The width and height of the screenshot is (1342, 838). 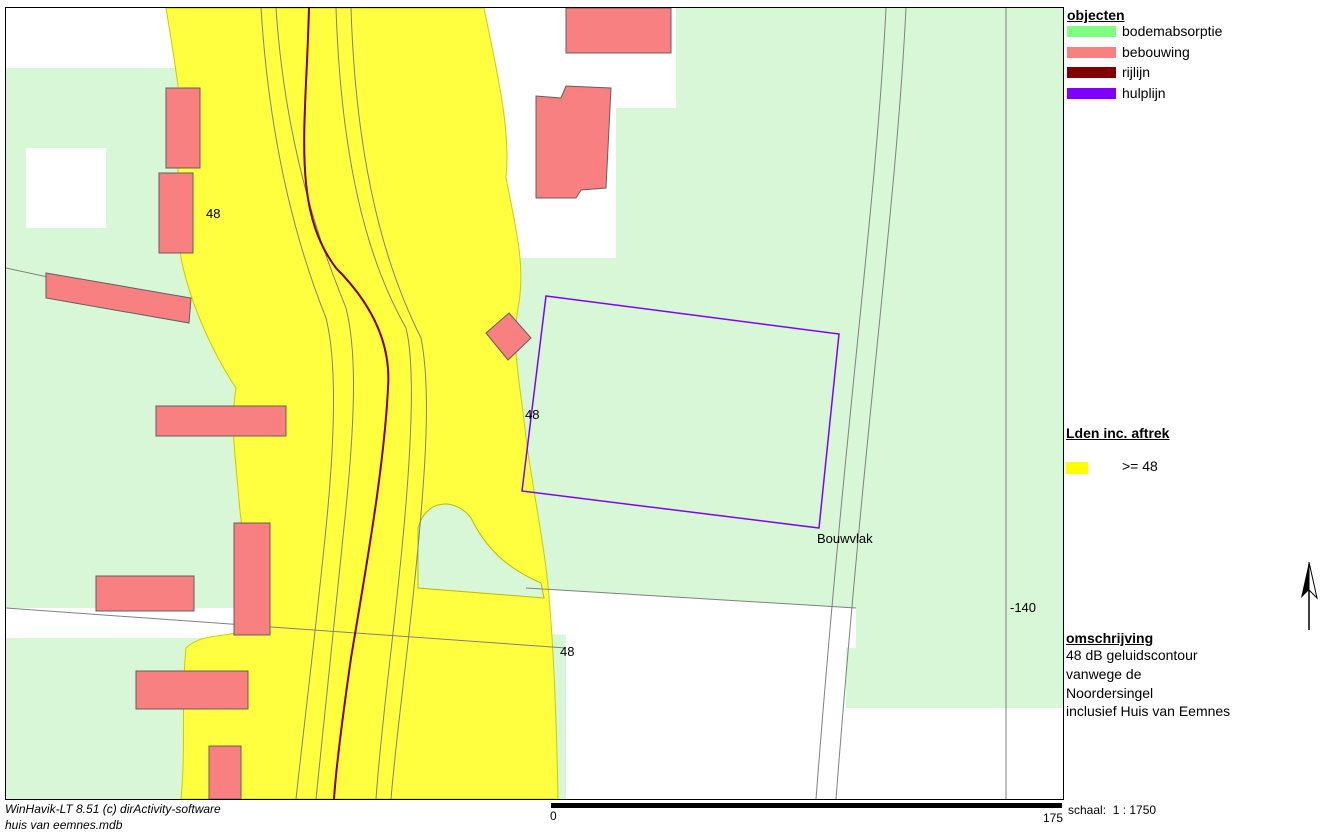 I want to click on scale-bar, so click(x=806, y=805).